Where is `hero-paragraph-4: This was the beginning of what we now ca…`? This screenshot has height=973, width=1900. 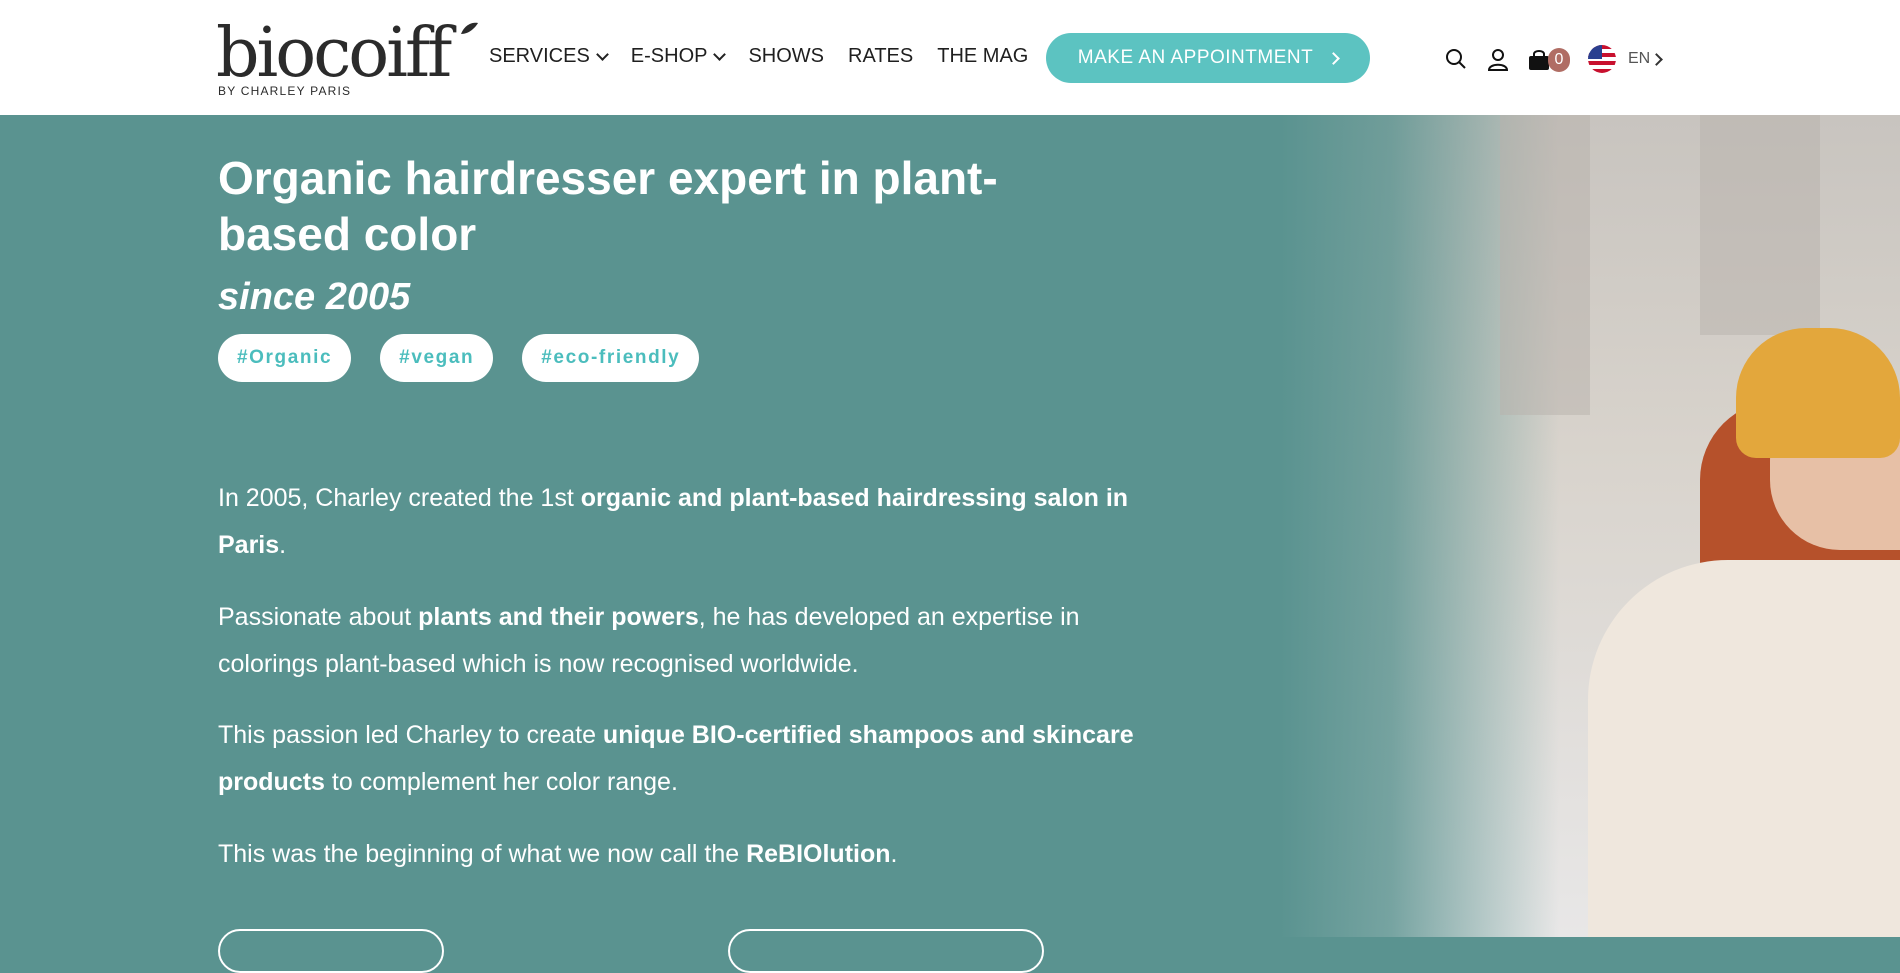
hero-paragraph-4: This was the beginning of what we now ca… is located at coordinates (558, 854).